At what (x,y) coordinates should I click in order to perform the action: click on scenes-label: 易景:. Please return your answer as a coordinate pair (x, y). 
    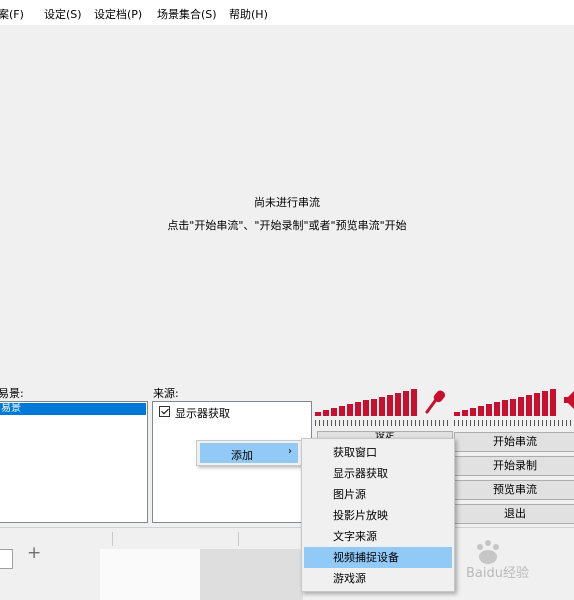
    Looking at the image, I should click on (12, 393).